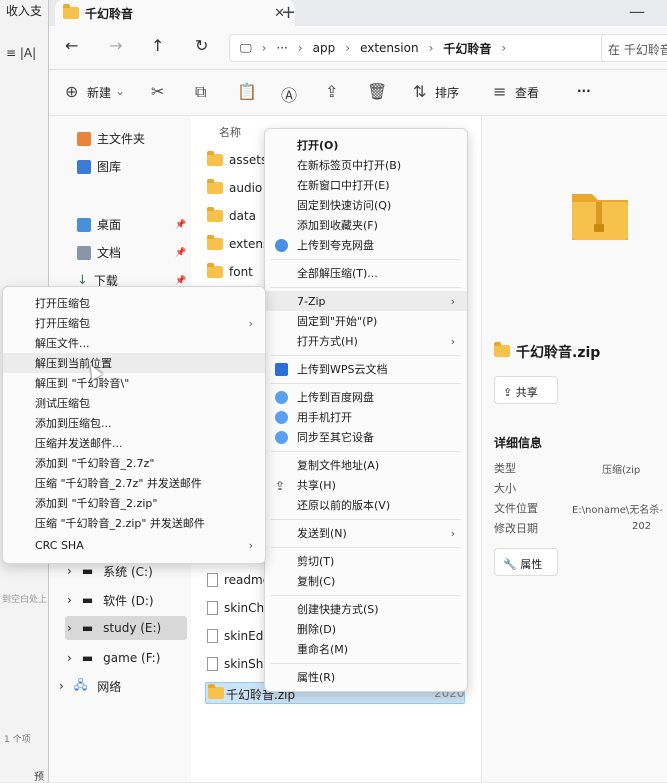 The height and width of the screenshot is (783, 667). I want to click on forward-arrow-icon: →, so click(115, 45).